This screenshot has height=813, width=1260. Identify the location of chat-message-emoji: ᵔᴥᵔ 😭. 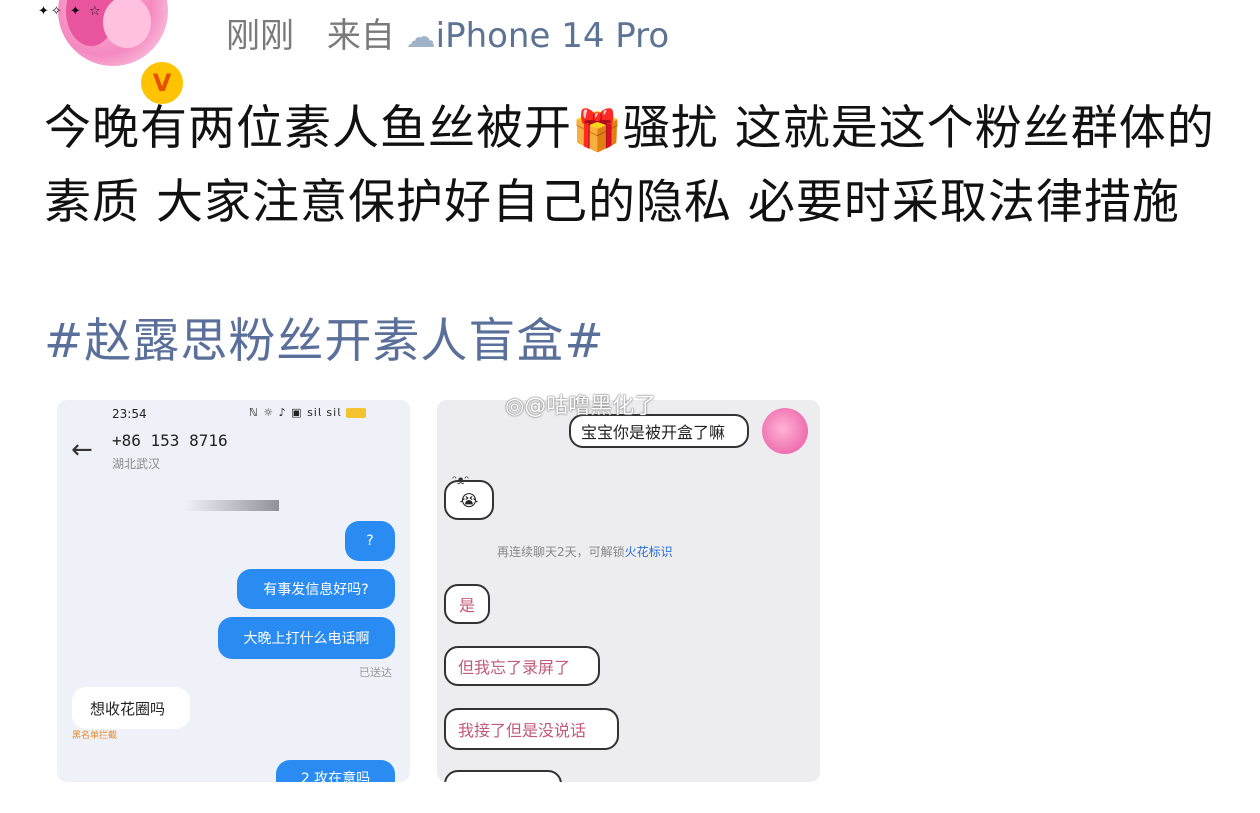
(469, 496).